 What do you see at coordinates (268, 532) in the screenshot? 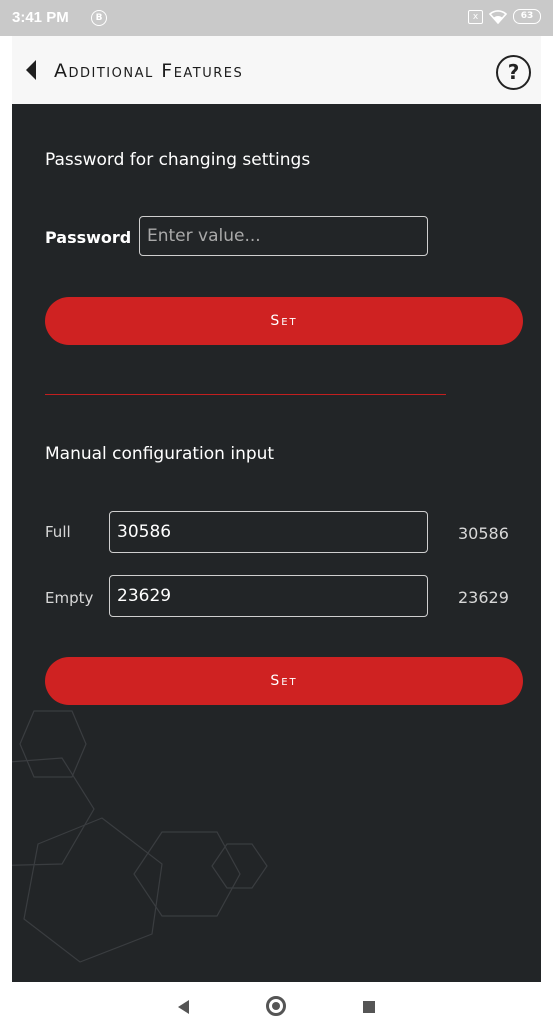
I see `full-value-input: 30586` at bounding box center [268, 532].